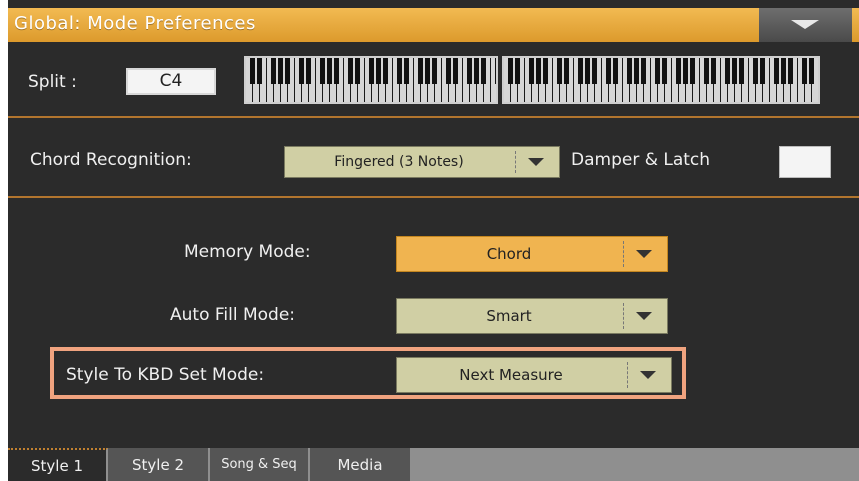 Image resolution: width=859 pixels, height=481 pixels. Describe the element at coordinates (247, 252) in the screenshot. I see `memory-mode-label: Memory Mode:` at that location.